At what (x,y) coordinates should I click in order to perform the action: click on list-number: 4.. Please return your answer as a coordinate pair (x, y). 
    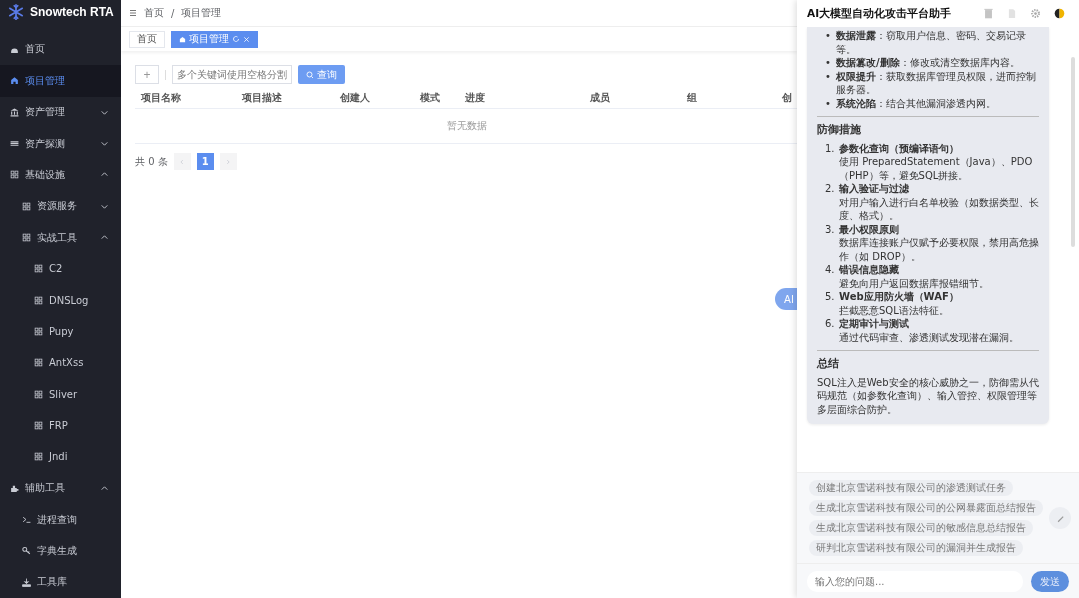
    Looking at the image, I should click on (830, 270).